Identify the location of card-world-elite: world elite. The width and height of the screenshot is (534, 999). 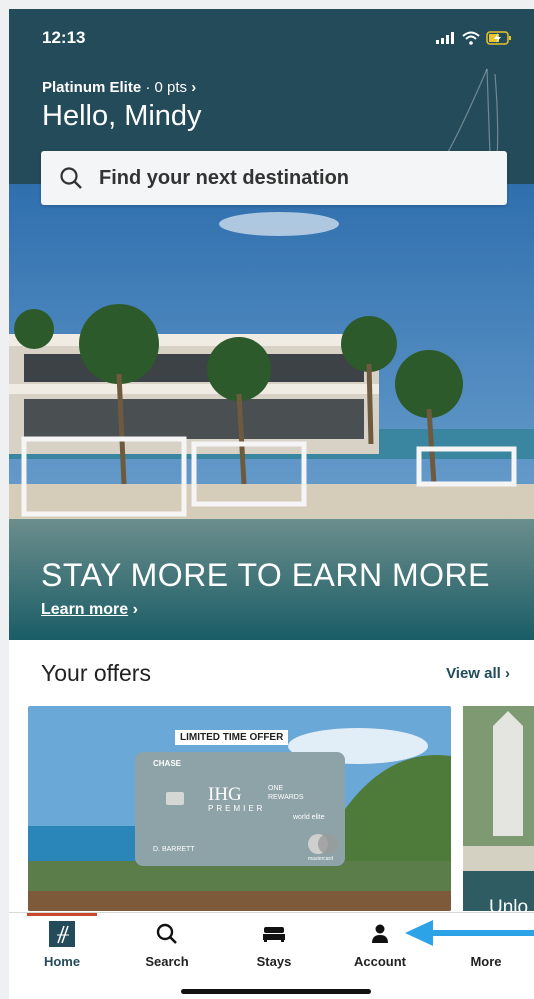
(309, 817).